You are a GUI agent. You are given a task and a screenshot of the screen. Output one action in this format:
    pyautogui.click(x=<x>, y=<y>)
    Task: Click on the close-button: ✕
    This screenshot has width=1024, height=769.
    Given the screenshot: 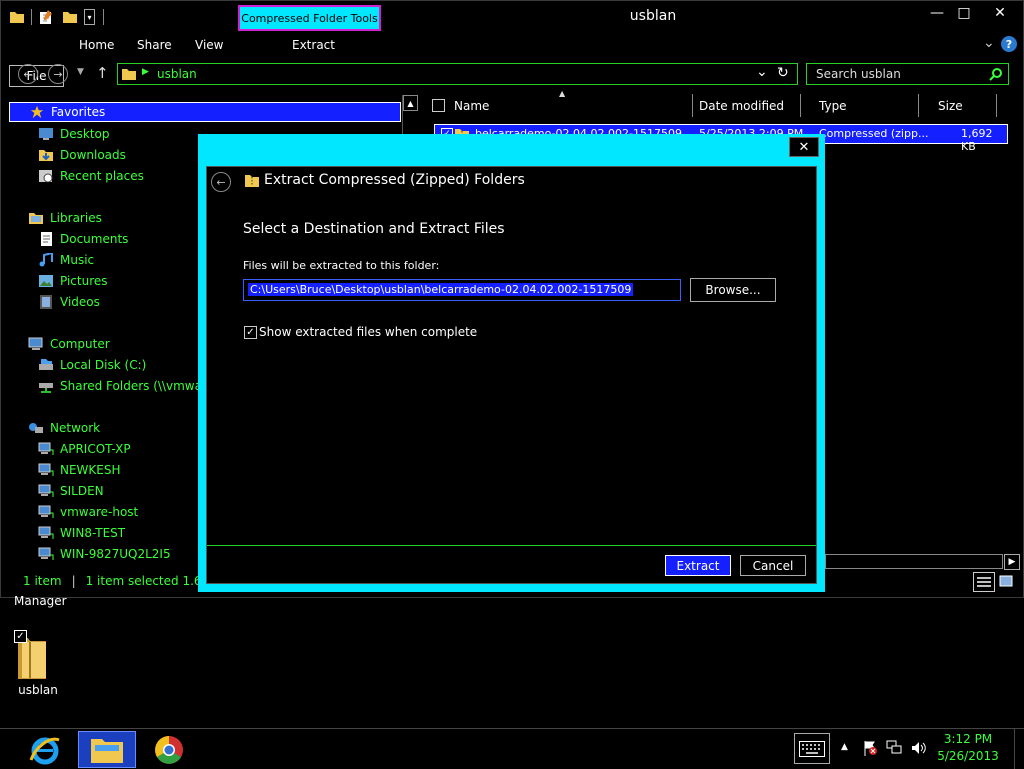 What is the action you would take?
    pyautogui.click(x=1000, y=13)
    